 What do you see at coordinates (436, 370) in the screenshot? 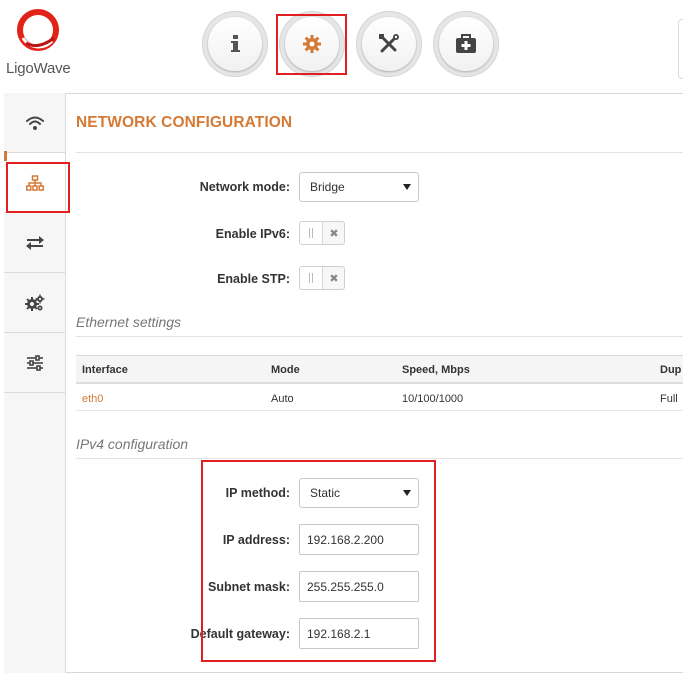
I see `column-header-speed: Speed, Mbps` at bounding box center [436, 370].